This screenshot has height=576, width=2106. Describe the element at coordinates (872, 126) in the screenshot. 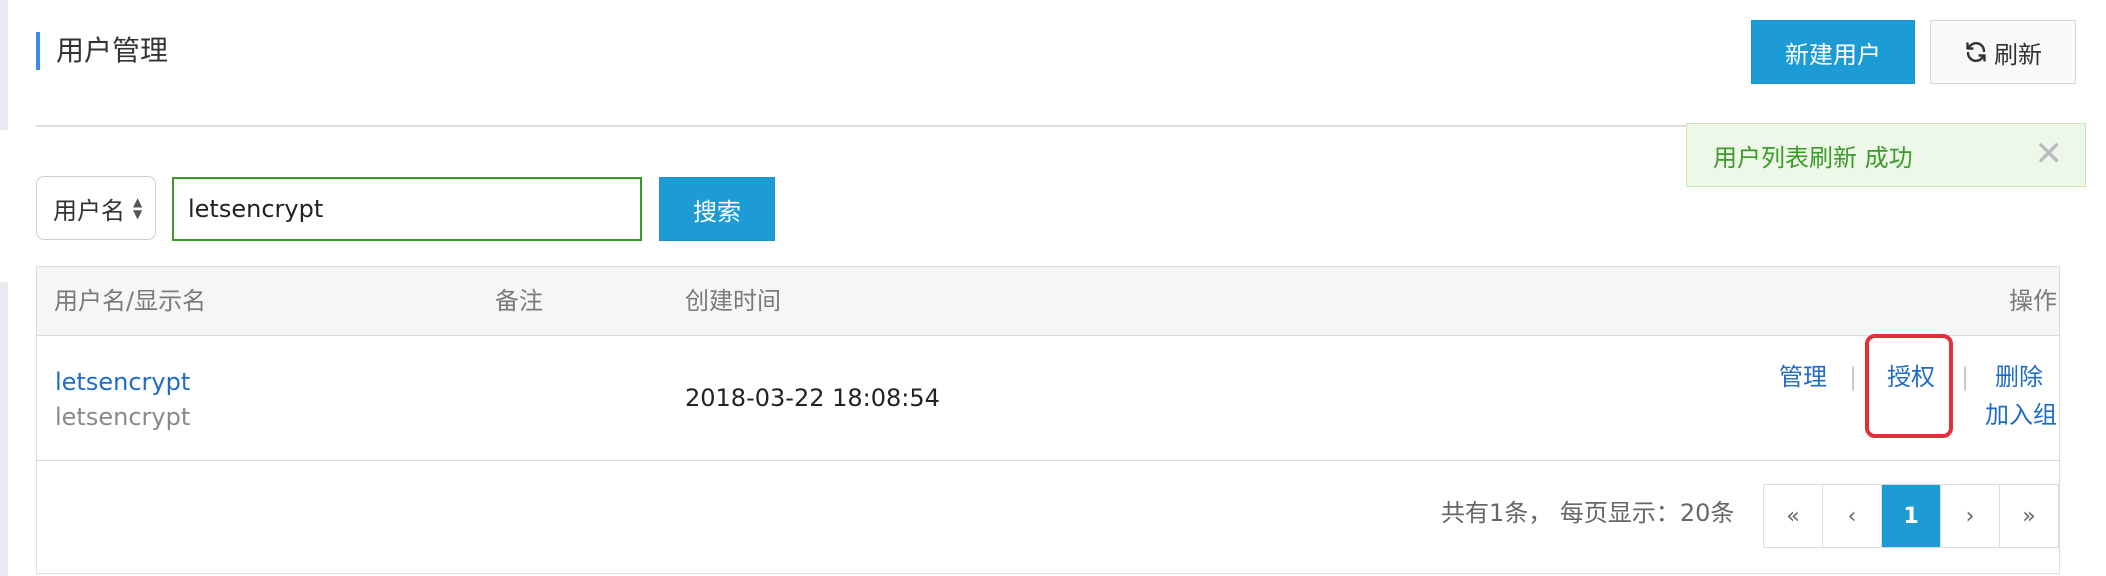

I see `header-divider` at that location.